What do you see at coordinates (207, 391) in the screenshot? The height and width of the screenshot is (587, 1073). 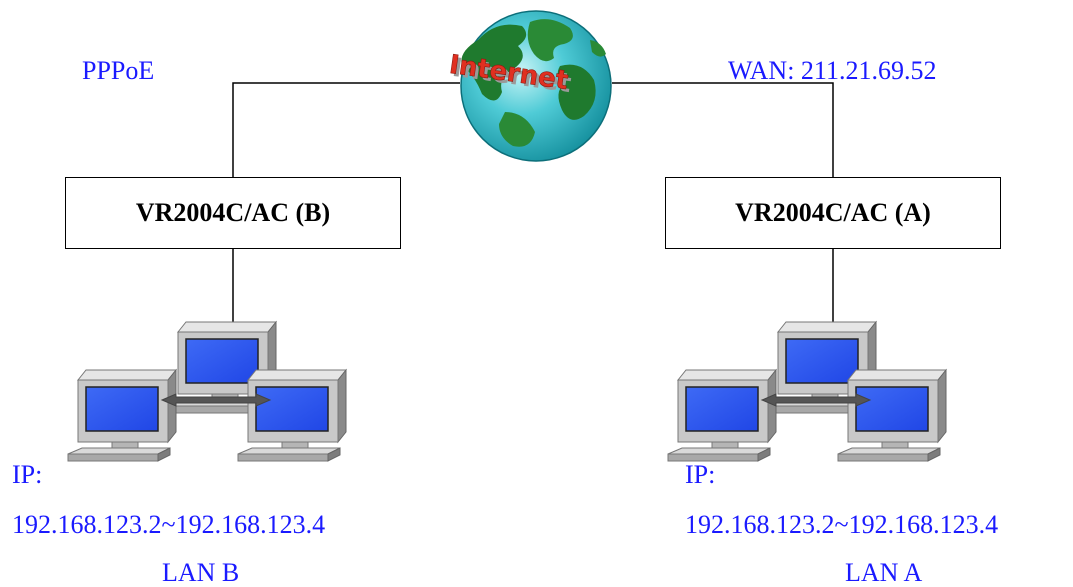 I see `lan-b-computers` at bounding box center [207, 391].